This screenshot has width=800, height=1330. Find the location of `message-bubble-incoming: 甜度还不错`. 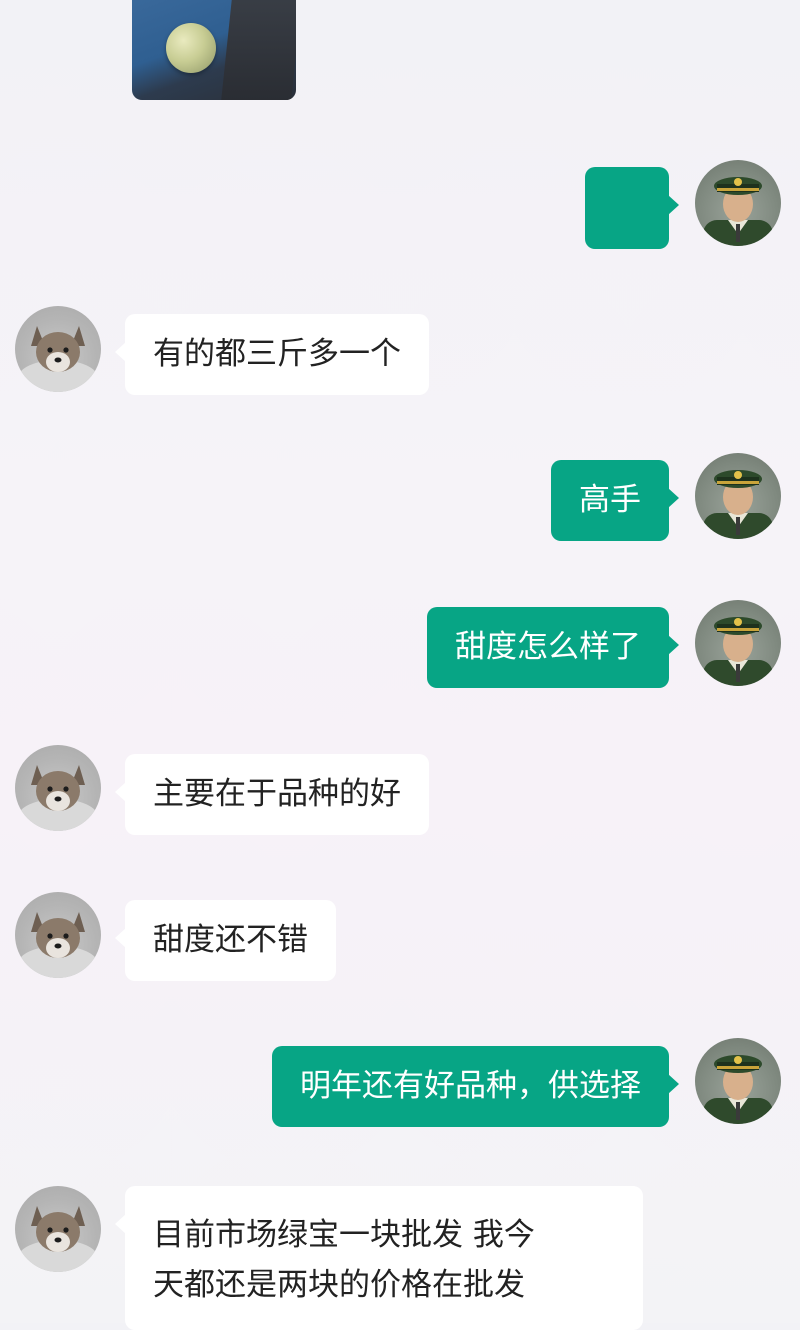

message-bubble-incoming: 甜度还不错 is located at coordinates (225, 940).